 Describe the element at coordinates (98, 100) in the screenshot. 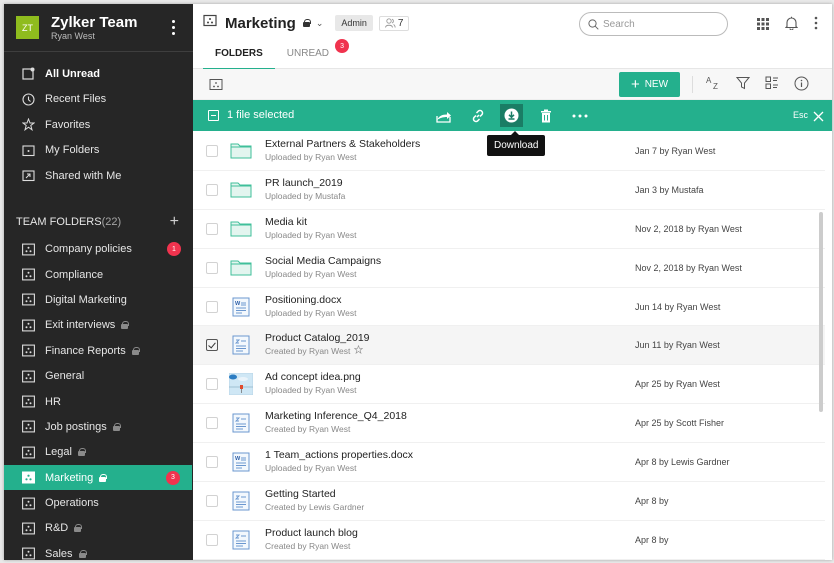

I see `sidebar-item-recent-files: Recent Files` at that location.